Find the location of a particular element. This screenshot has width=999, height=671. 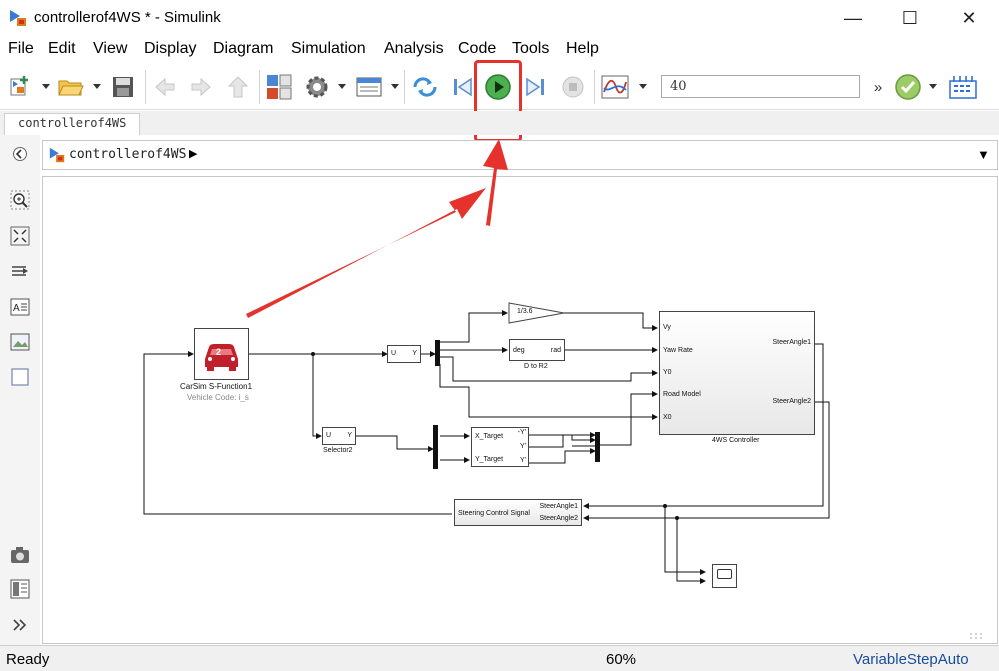

menu-view: View is located at coordinates (110, 49).